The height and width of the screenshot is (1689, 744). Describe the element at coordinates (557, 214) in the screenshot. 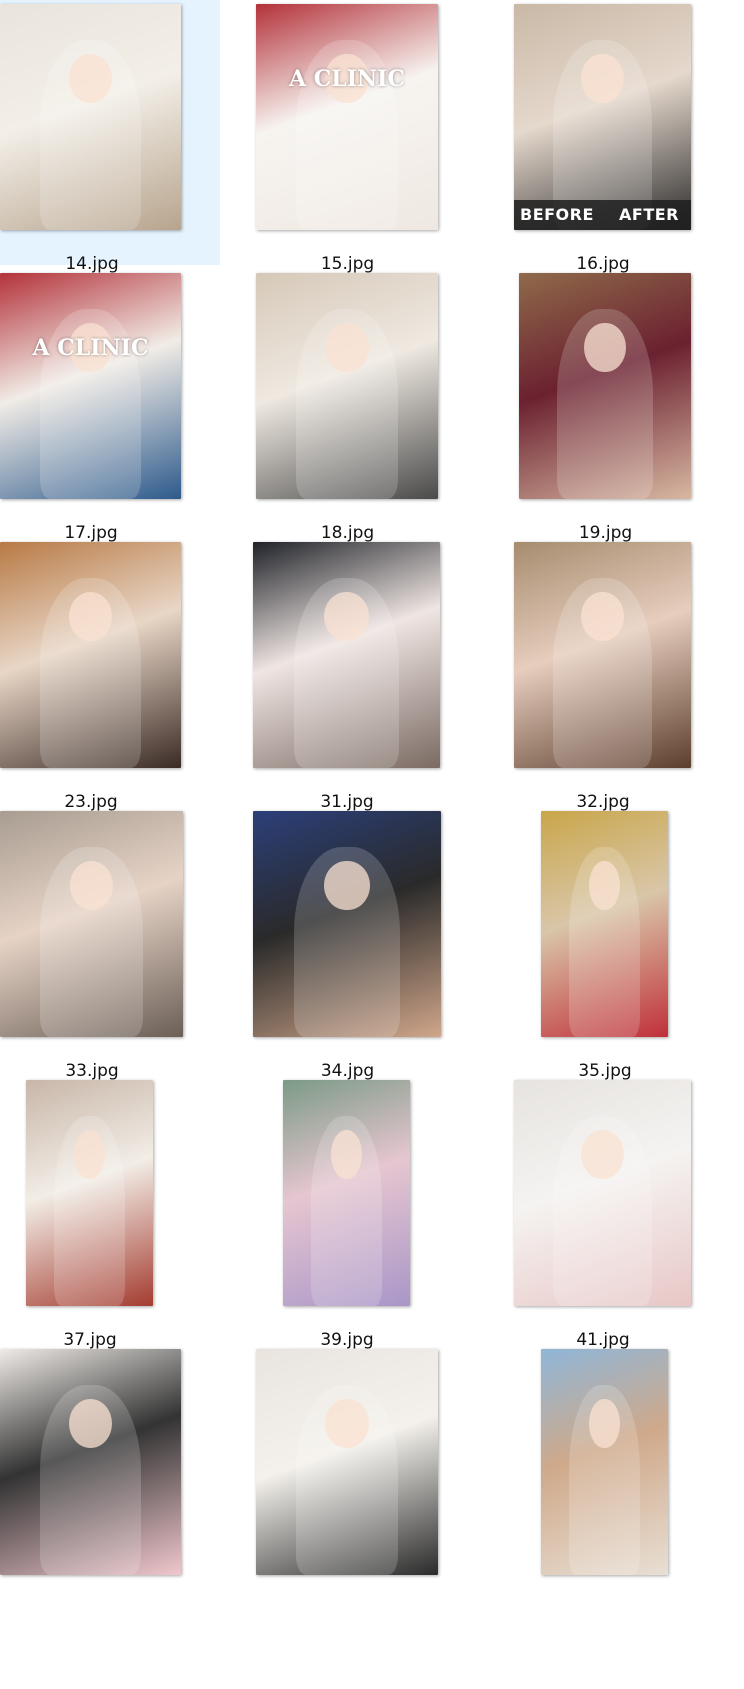

I see `before-label: BEFORE` at that location.